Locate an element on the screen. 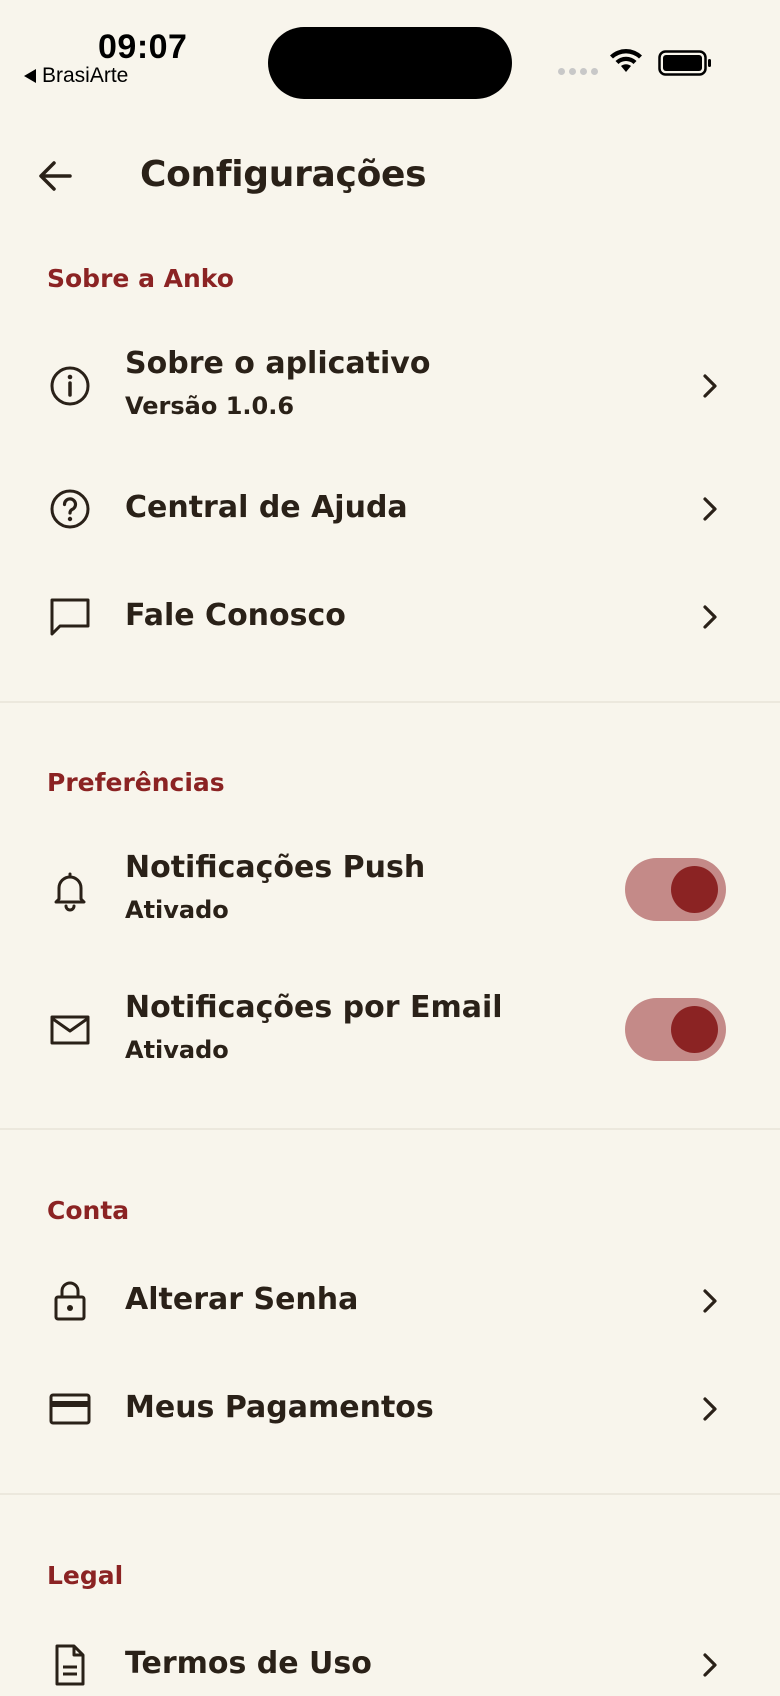  app-version: Versão 1.0.6 is located at coordinates (210, 406).